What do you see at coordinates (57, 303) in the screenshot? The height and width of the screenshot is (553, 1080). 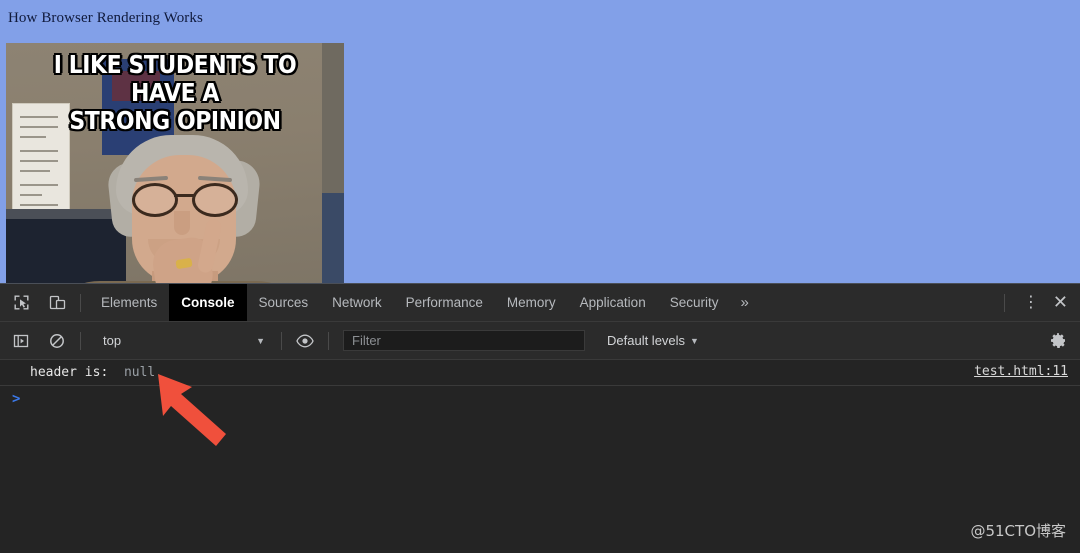 I see `device-toolbar-icon` at bounding box center [57, 303].